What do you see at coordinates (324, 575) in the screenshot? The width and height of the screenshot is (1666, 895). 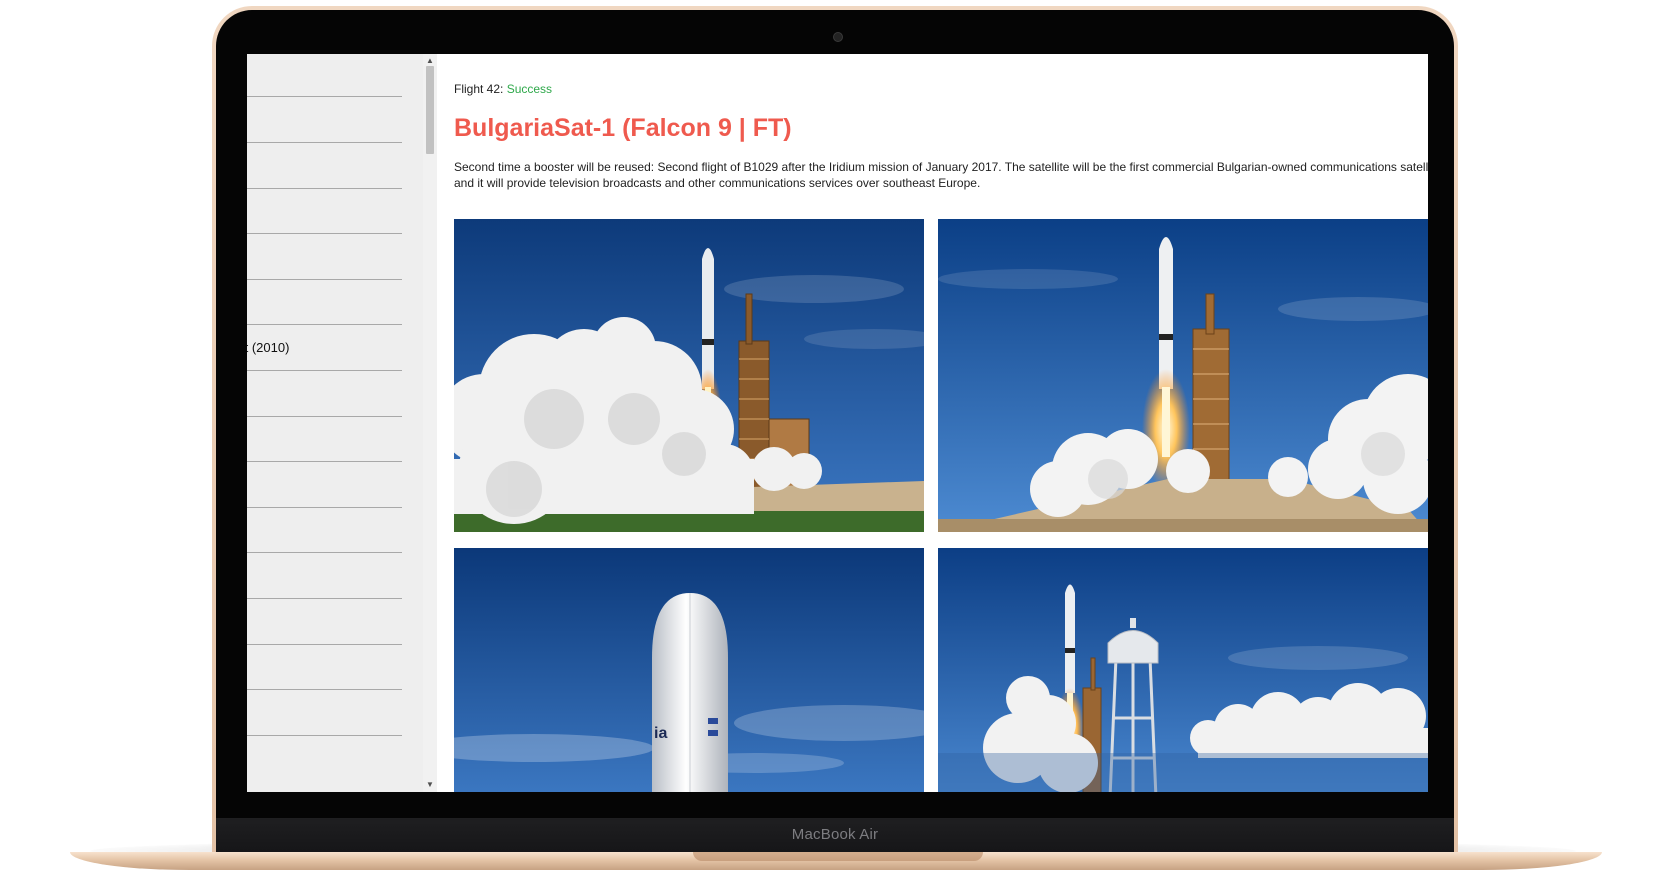 I see `sidebar-item-launch: E (2013)` at bounding box center [324, 575].